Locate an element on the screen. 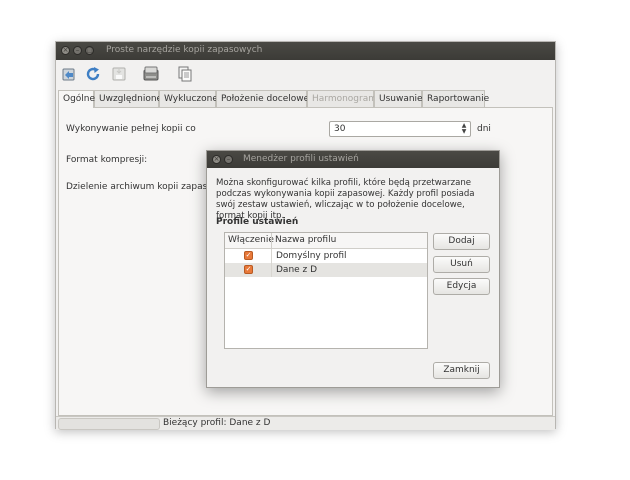  profile-row-selected: ✓ Dane z D is located at coordinates (326, 270).